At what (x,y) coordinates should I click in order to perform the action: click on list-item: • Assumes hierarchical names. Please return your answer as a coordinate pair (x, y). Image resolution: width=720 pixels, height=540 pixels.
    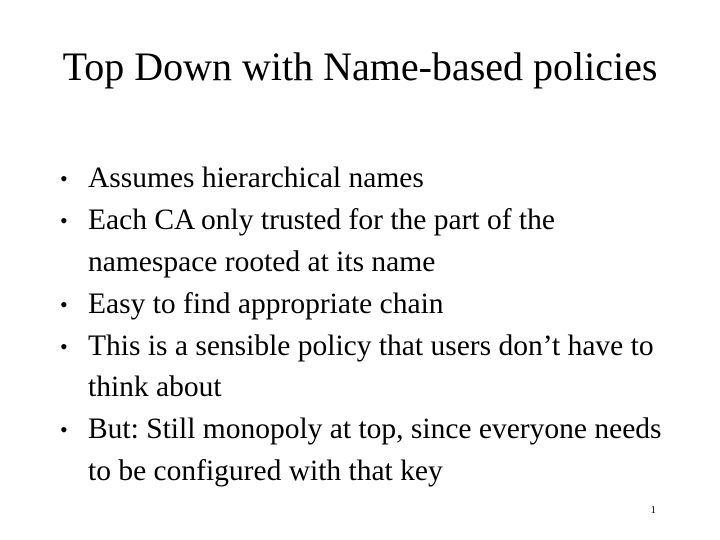
    Looking at the image, I should click on (366, 179).